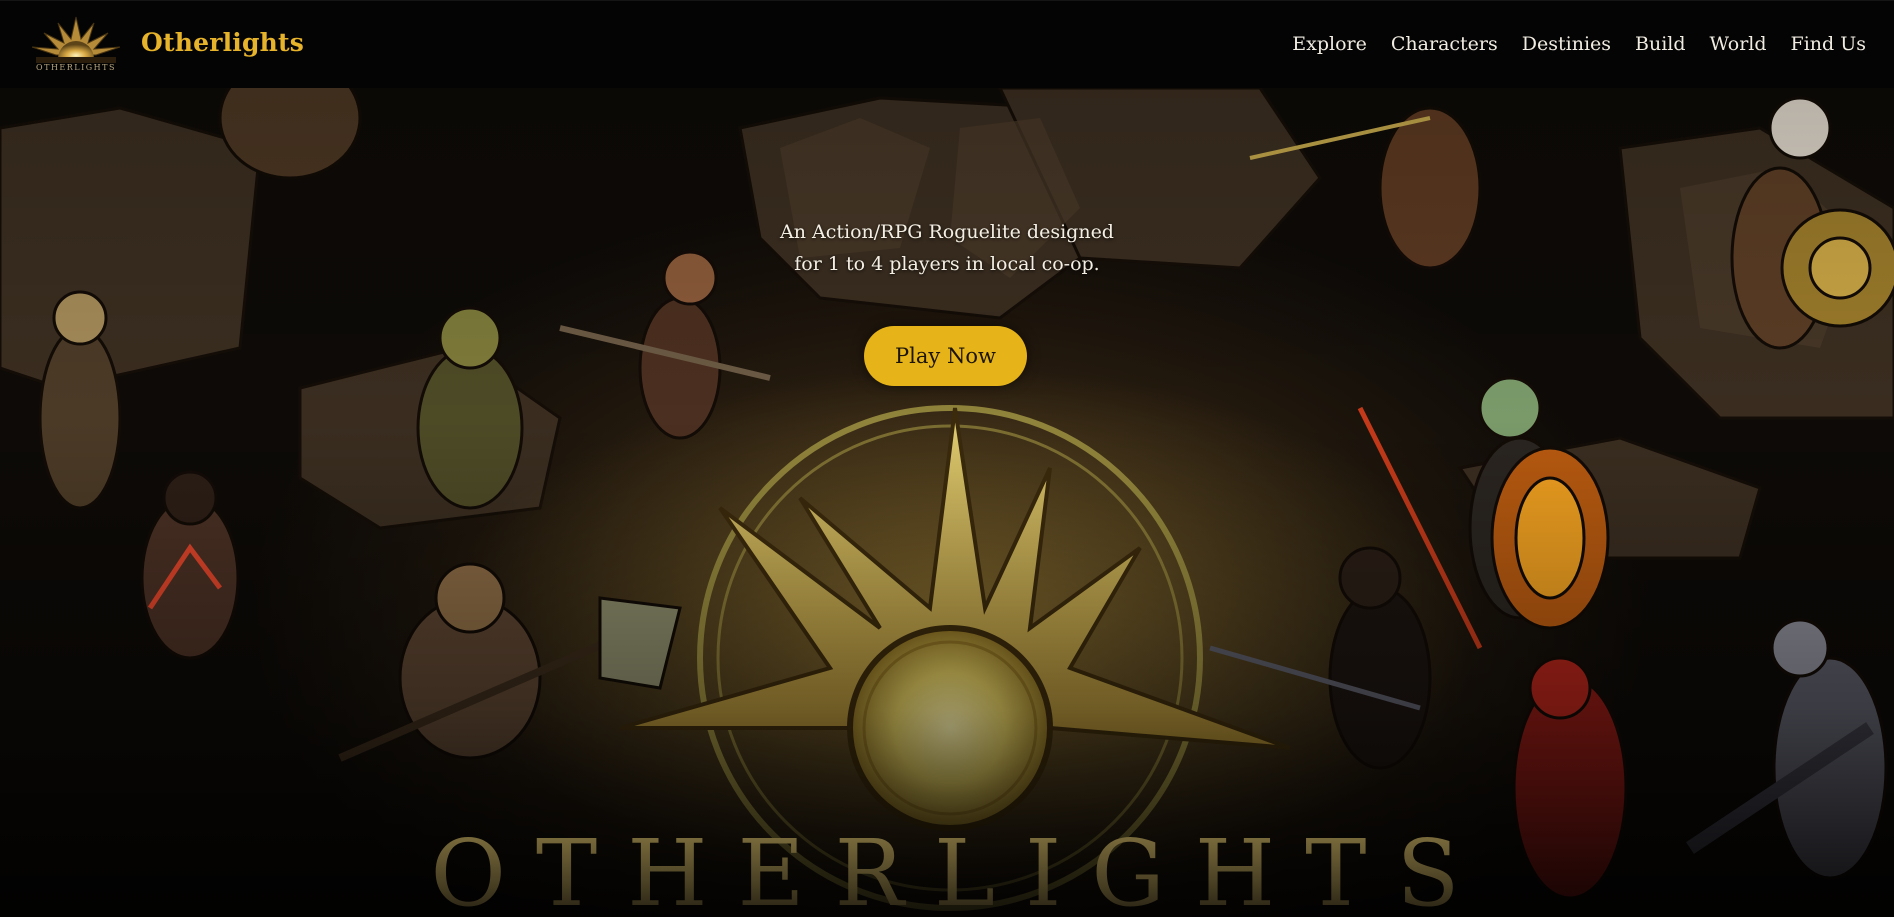 This screenshot has width=1894, height=917. What do you see at coordinates (222, 42) in the screenshot?
I see `brand-title: Otherlights` at bounding box center [222, 42].